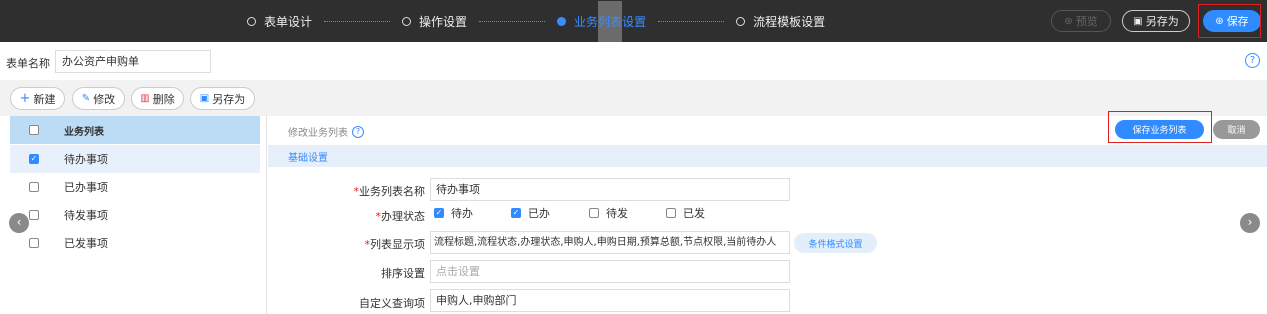  I want to click on status-option-pending: ✓ 待办, so click(453, 213).